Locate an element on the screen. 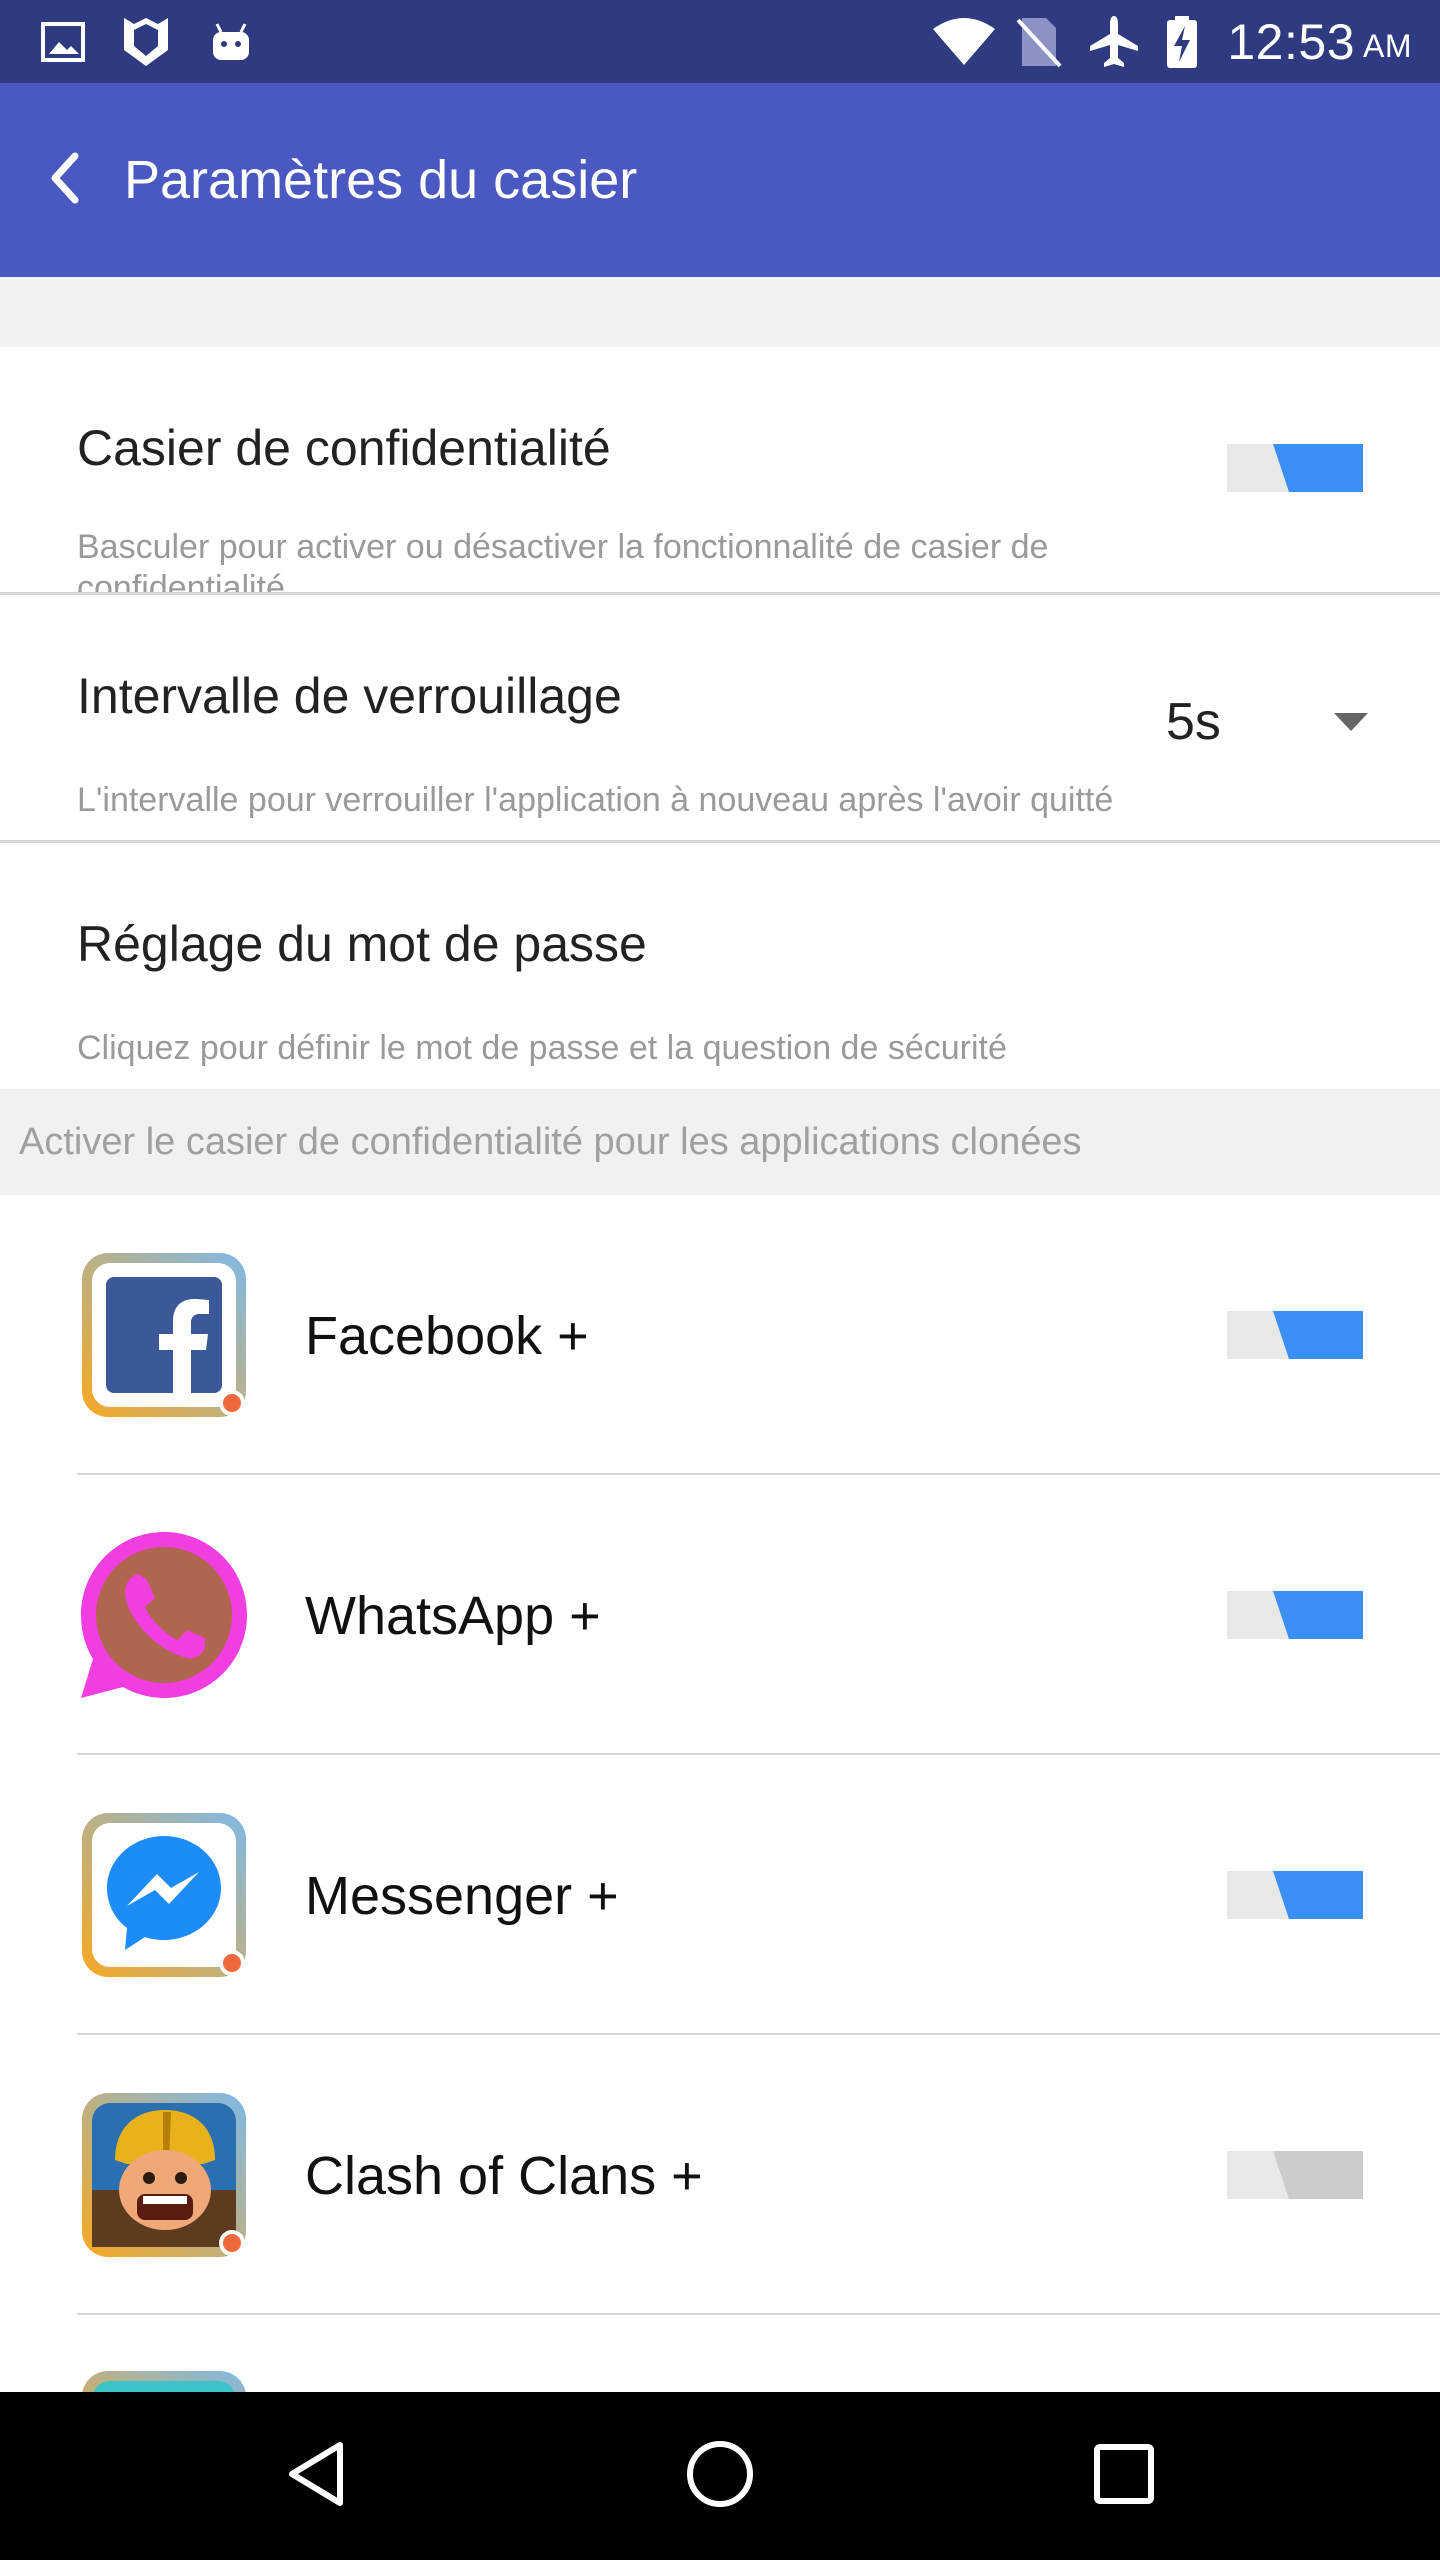  messenger-lock-toggle is located at coordinates (1295, 1895).